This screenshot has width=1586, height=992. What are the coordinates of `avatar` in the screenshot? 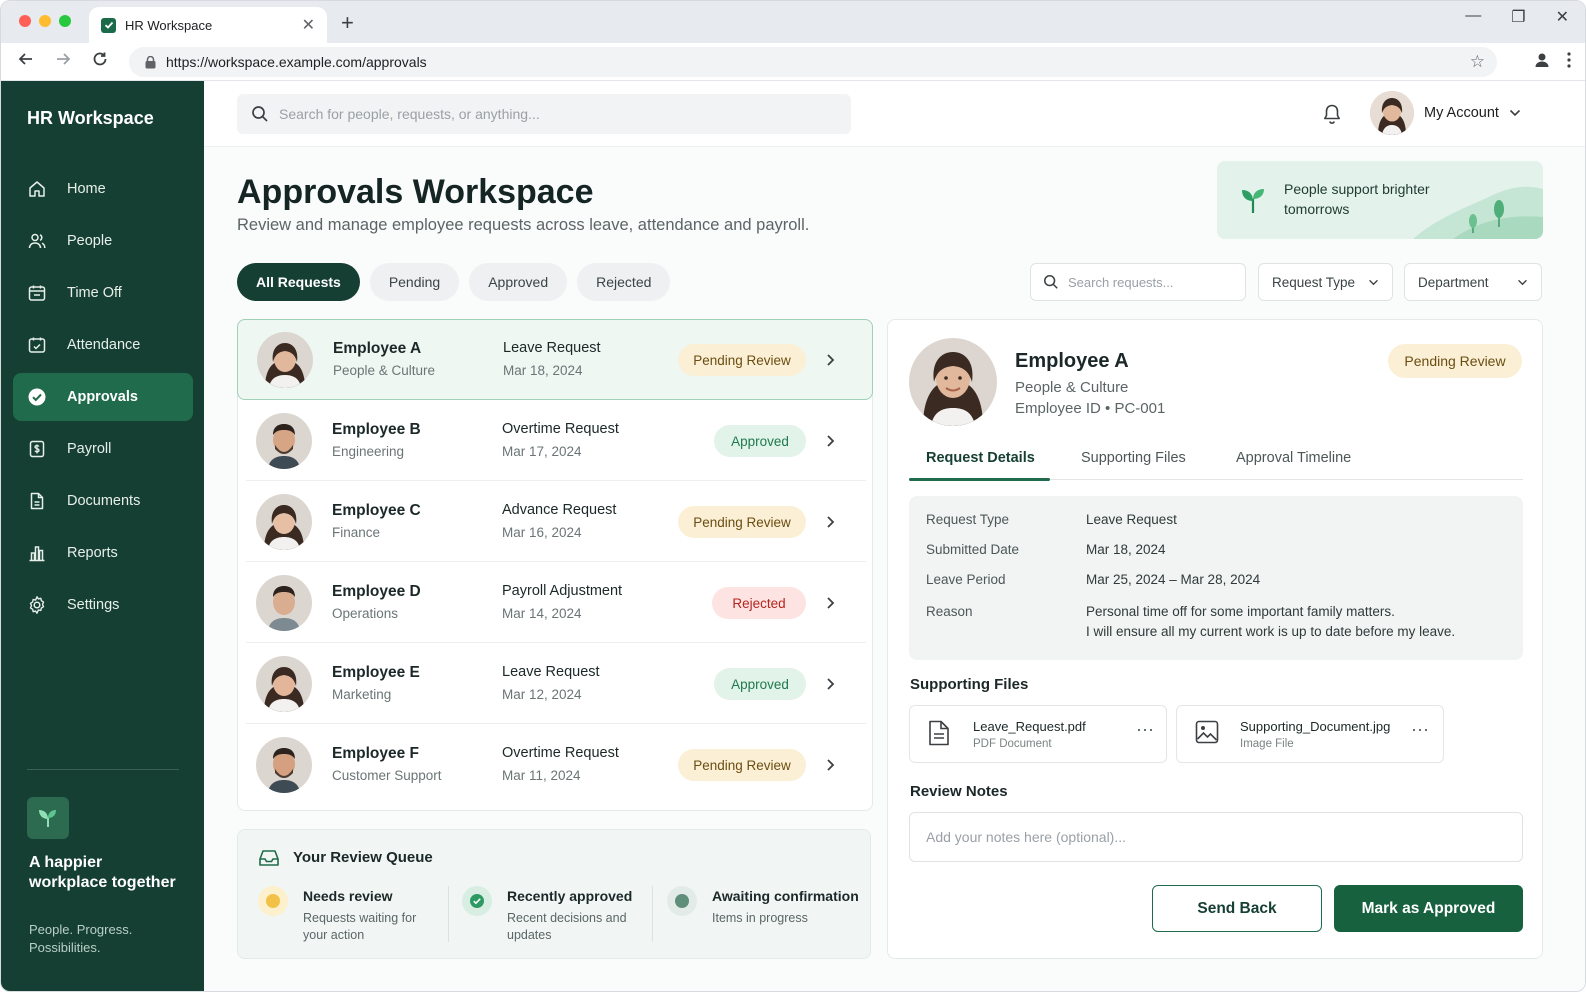 It's located at (285, 360).